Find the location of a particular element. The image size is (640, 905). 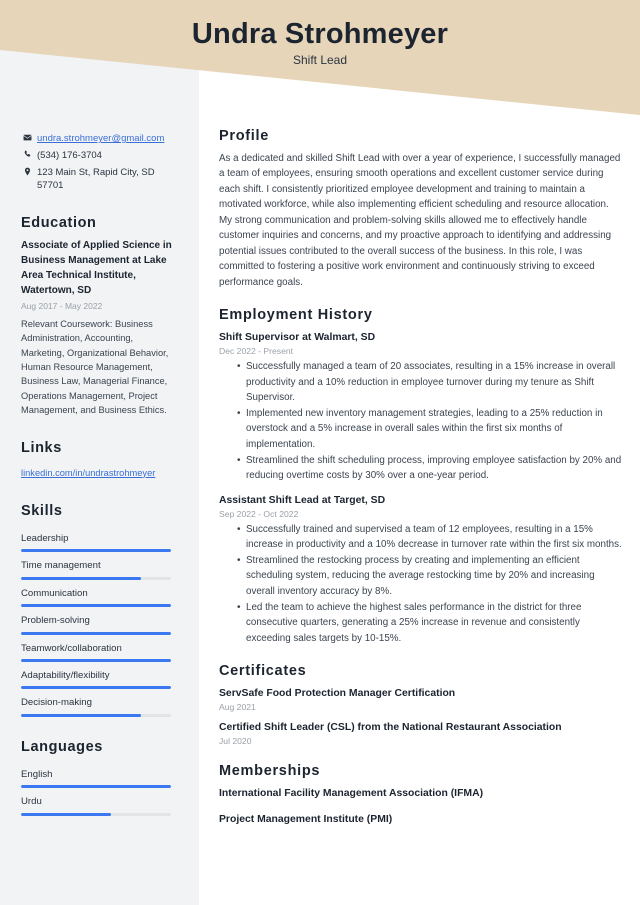

skill-item-label: Communication is located at coordinates (54, 593).